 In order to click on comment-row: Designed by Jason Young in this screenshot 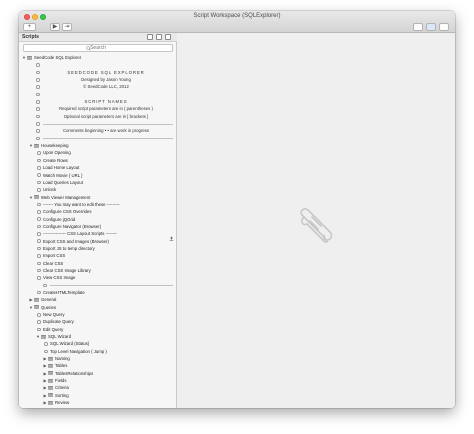, I will do `click(98, 79)`.